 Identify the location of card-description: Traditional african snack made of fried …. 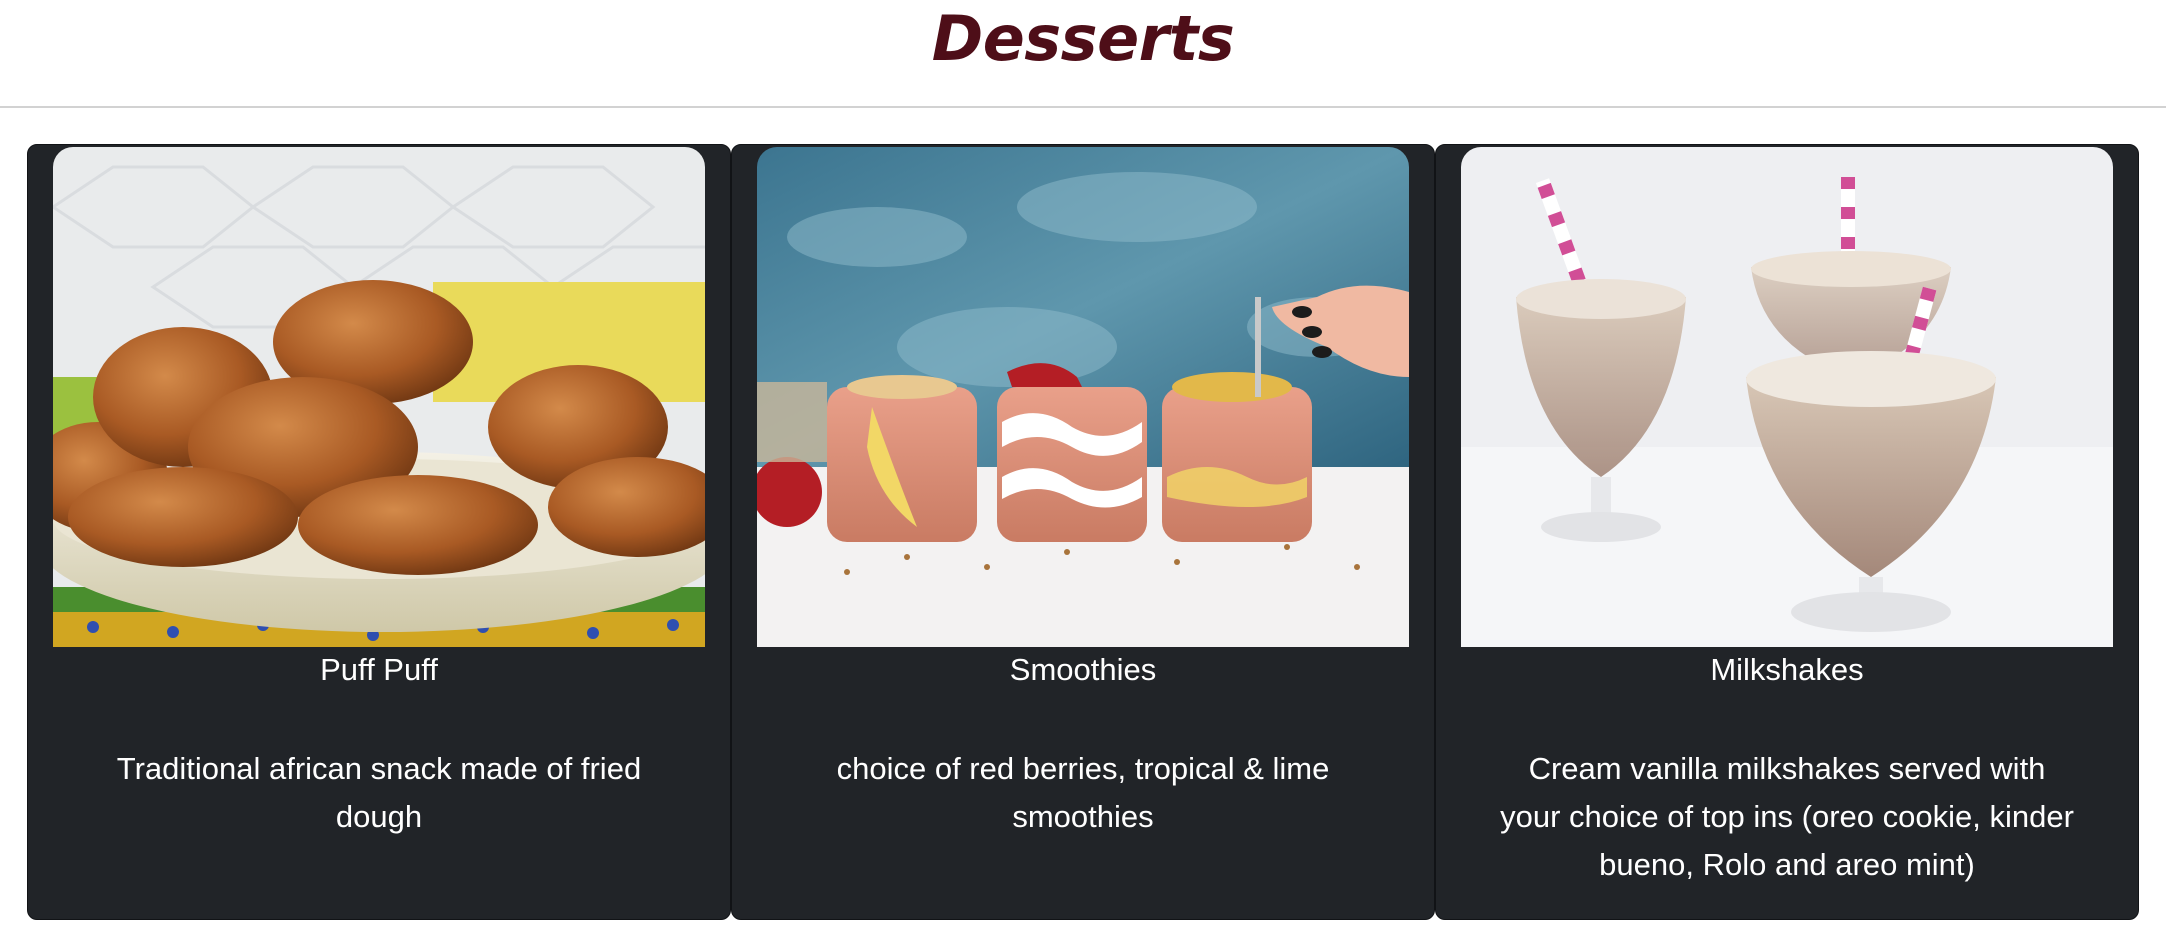
(379, 792).